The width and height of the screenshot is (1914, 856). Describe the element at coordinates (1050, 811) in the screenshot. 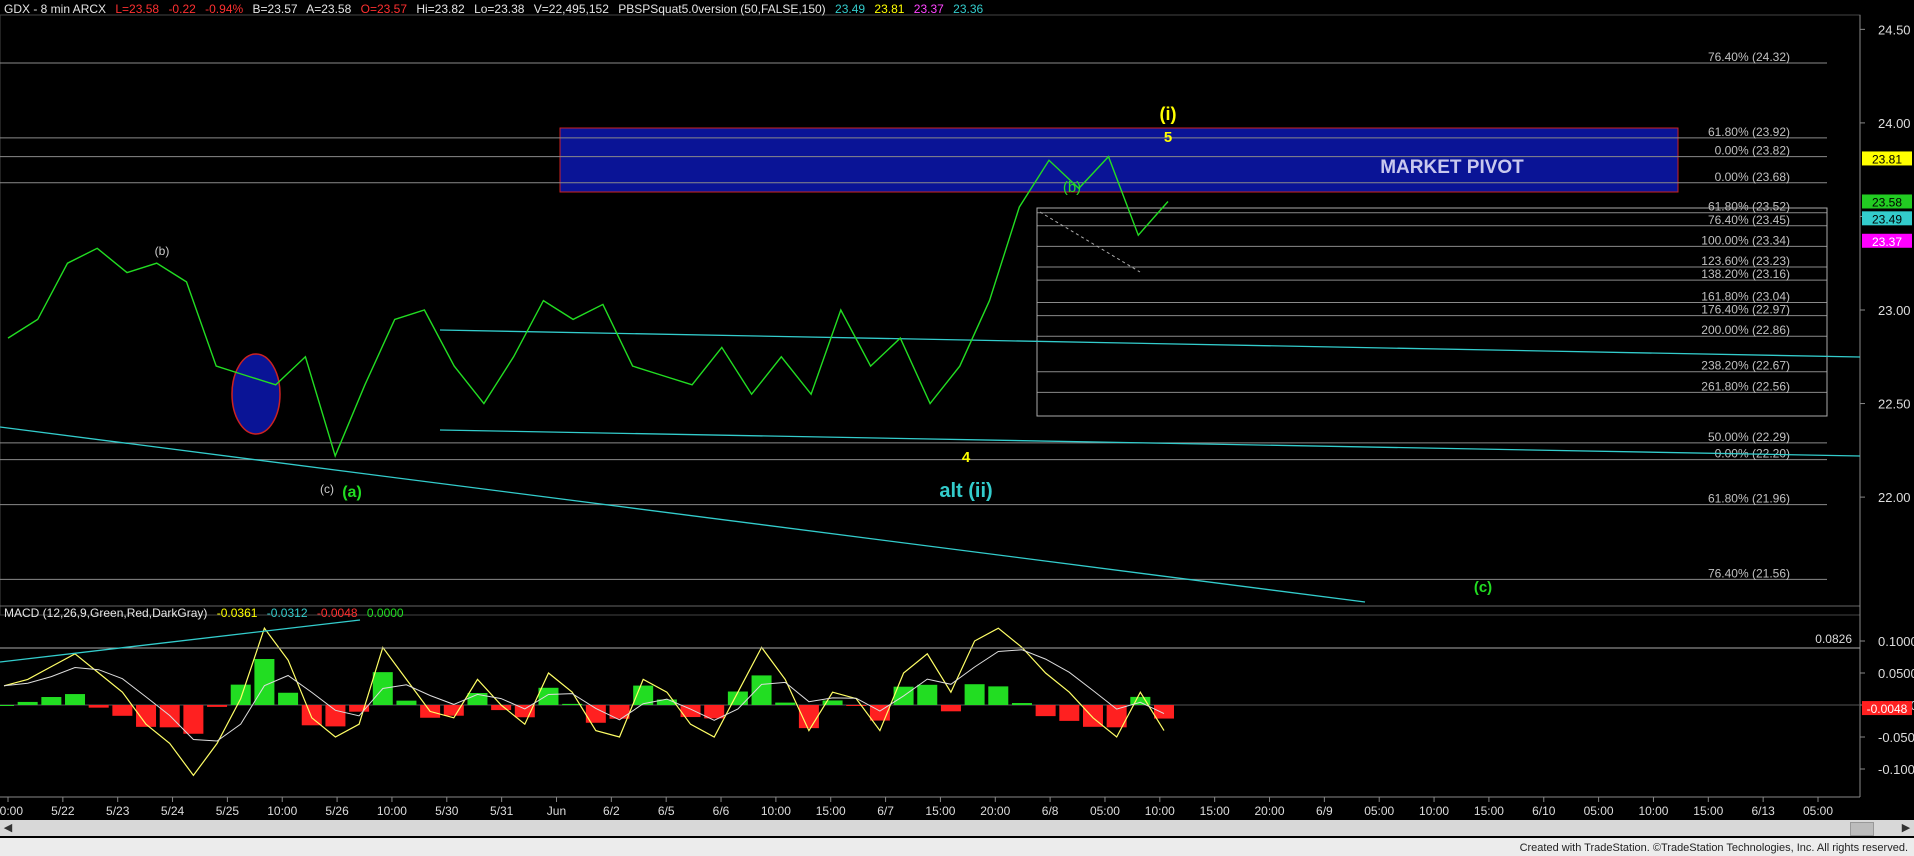

I see `time-tick-label: 6/8` at that location.